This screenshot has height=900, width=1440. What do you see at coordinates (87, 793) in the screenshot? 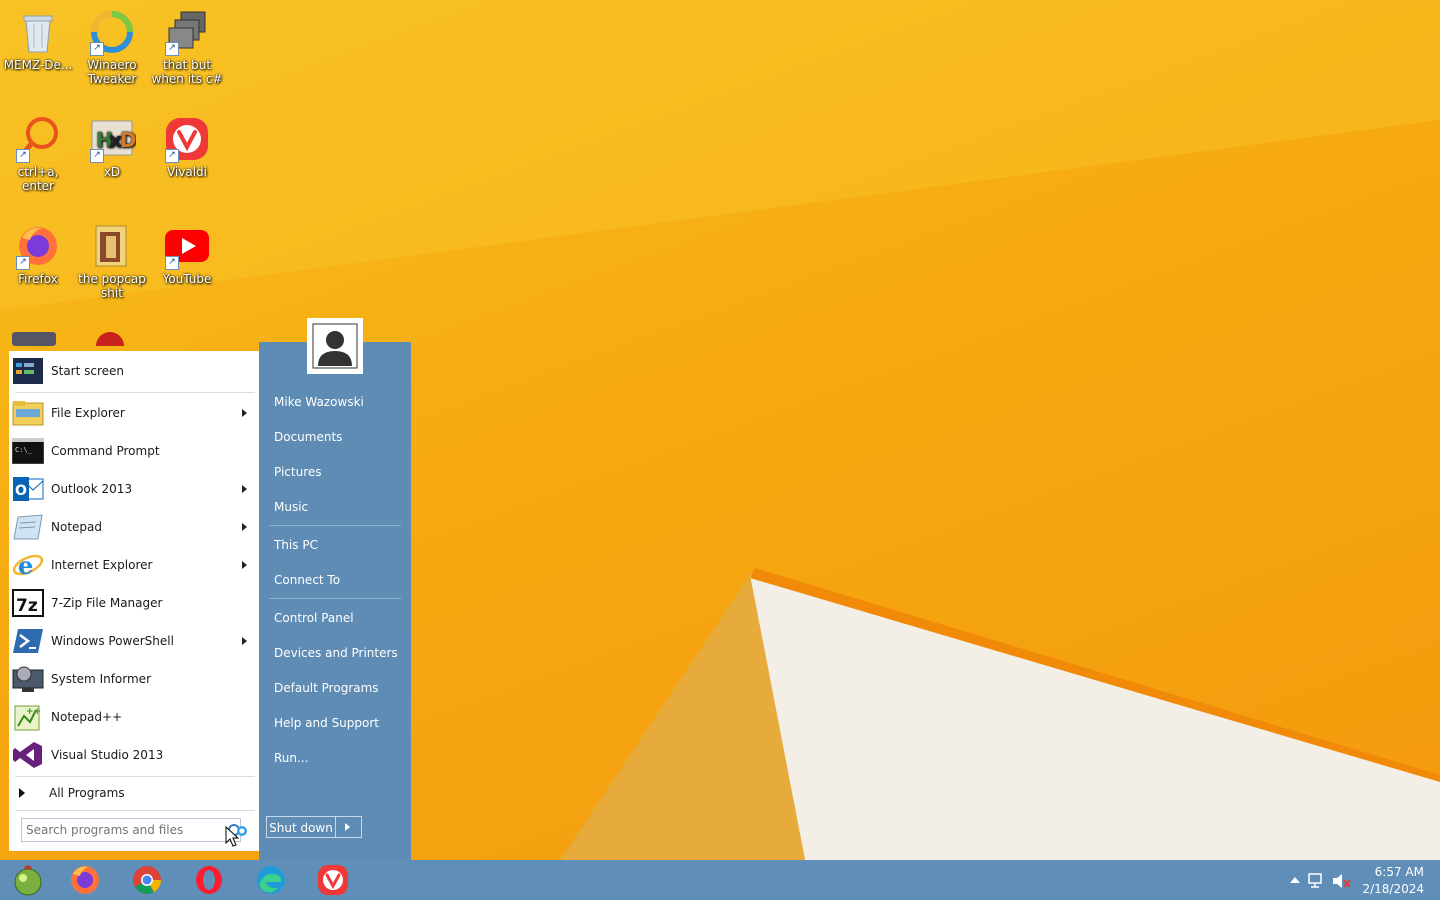
I see `all-programs-label: All Programs` at bounding box center [87, 793].